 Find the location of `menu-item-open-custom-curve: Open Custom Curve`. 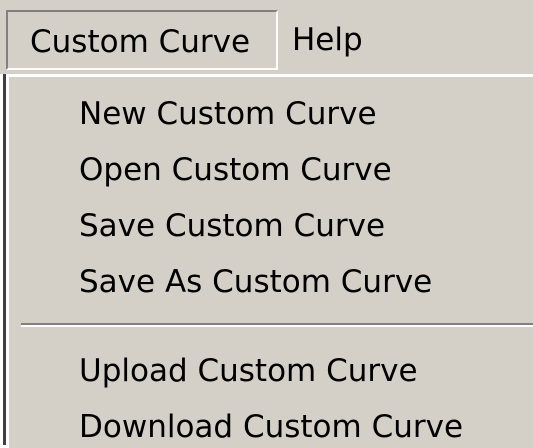

menu-item-open-custom-curve: Open Custom Curve is located at coordinates (235, 170).